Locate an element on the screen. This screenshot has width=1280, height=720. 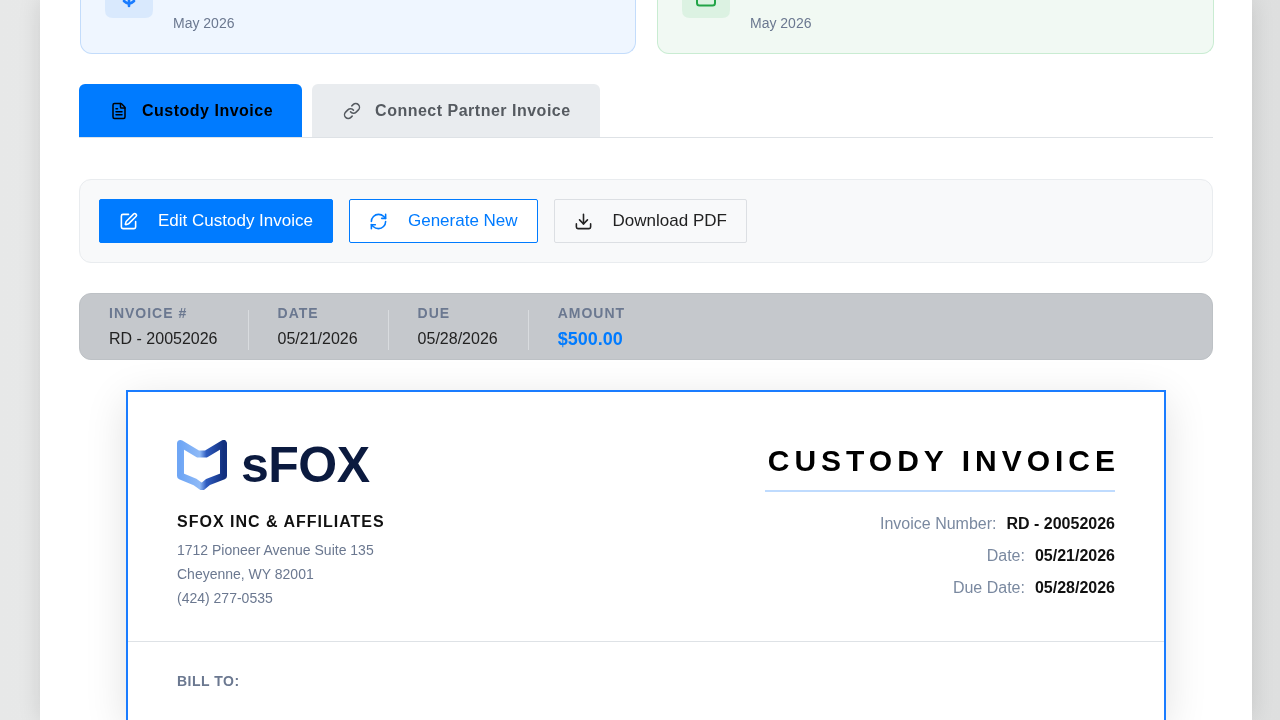
download-icon is located at coordinates (583, 221).